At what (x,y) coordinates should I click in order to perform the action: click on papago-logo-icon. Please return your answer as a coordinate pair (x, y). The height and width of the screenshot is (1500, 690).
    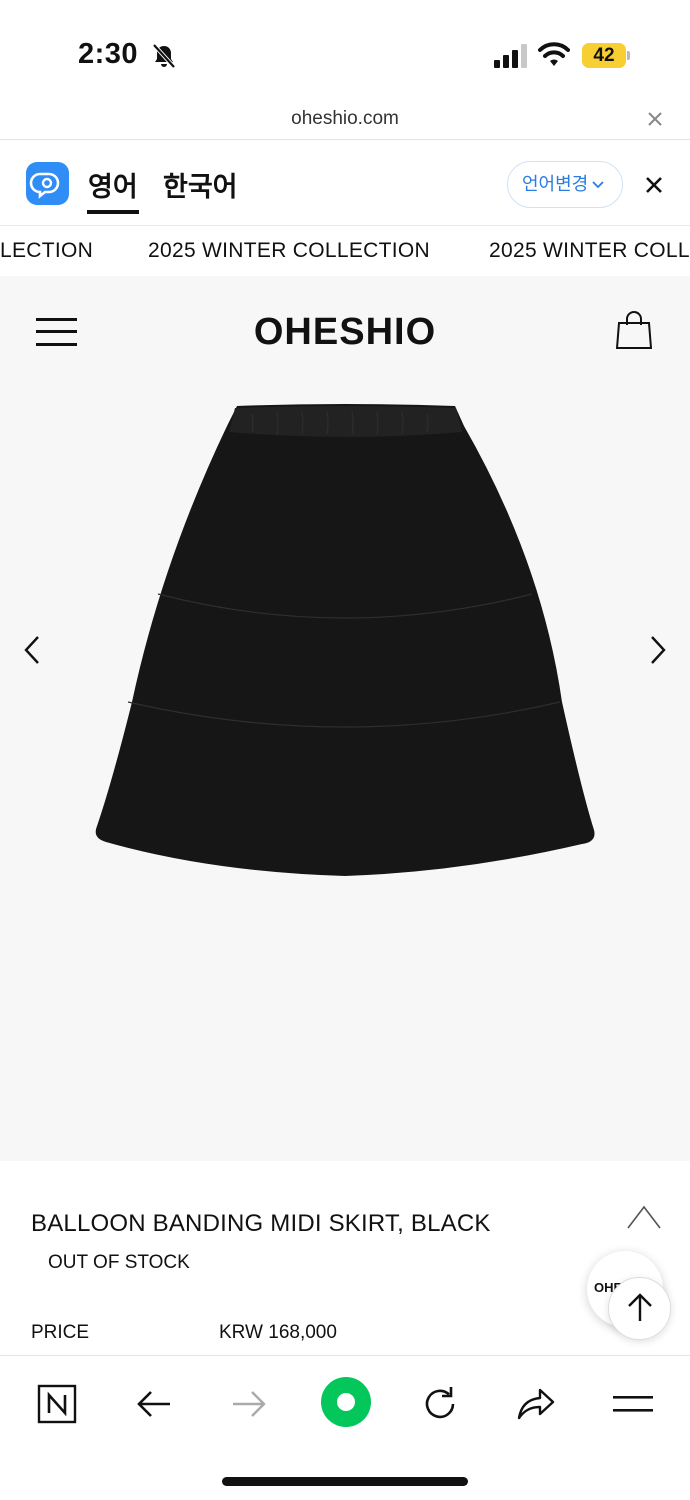
    Looking at the image, I should click on (47, 183).